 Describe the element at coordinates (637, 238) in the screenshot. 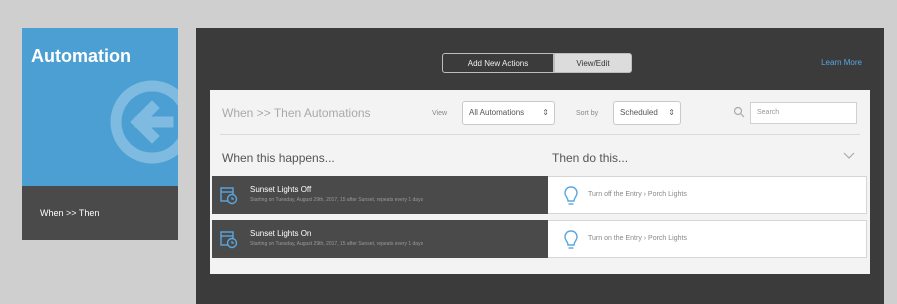

I see `action-text: Turn on the Entry › Porch Lights` at that location.